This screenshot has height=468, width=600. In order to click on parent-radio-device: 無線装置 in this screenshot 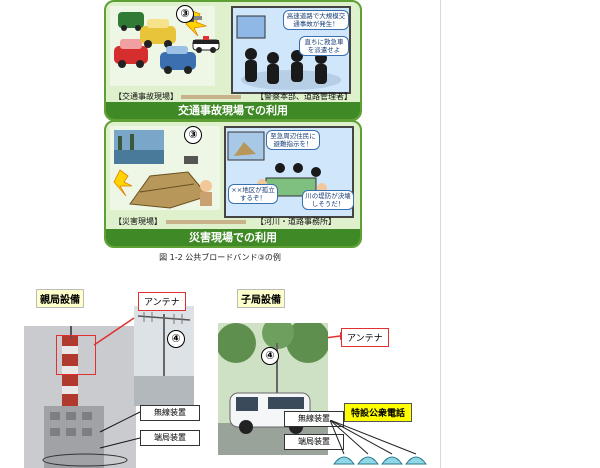, I will do `click(170, 413)`.